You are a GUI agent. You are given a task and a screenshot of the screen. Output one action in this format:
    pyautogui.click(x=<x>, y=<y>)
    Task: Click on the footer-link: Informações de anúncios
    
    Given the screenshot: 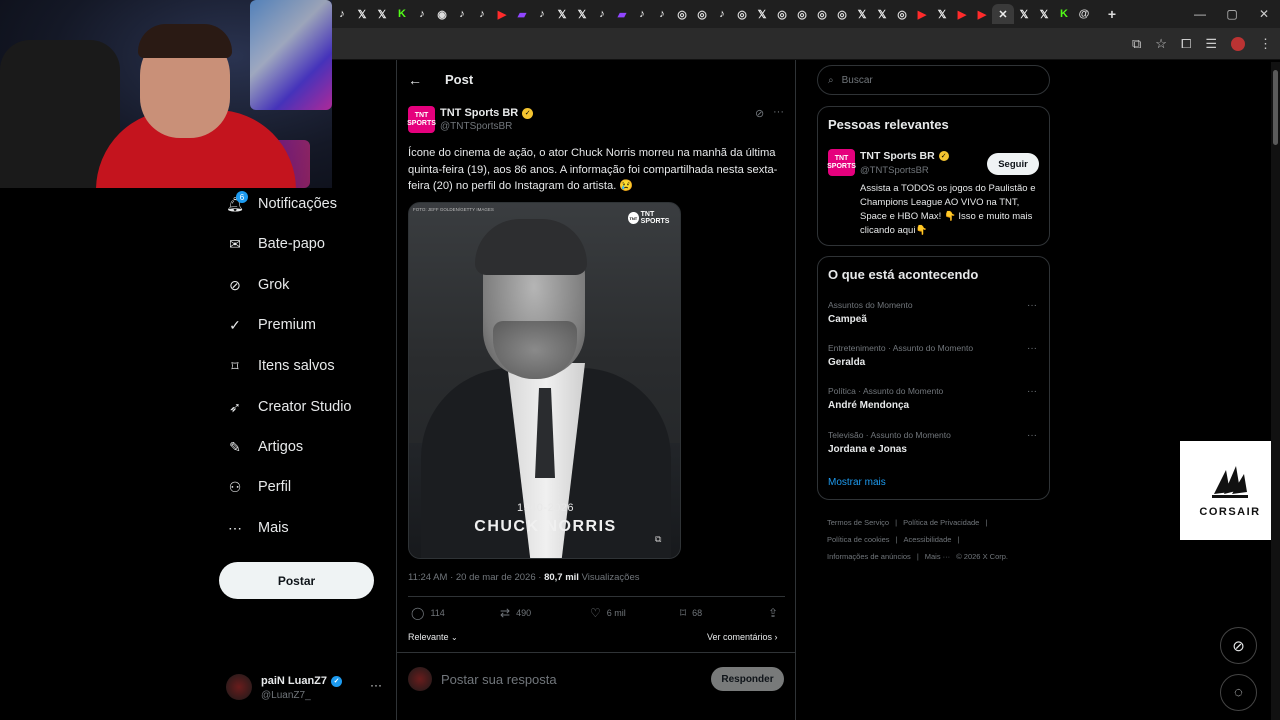 What is the action you would take?
    pyautogui.click(x=869, y=556)
    